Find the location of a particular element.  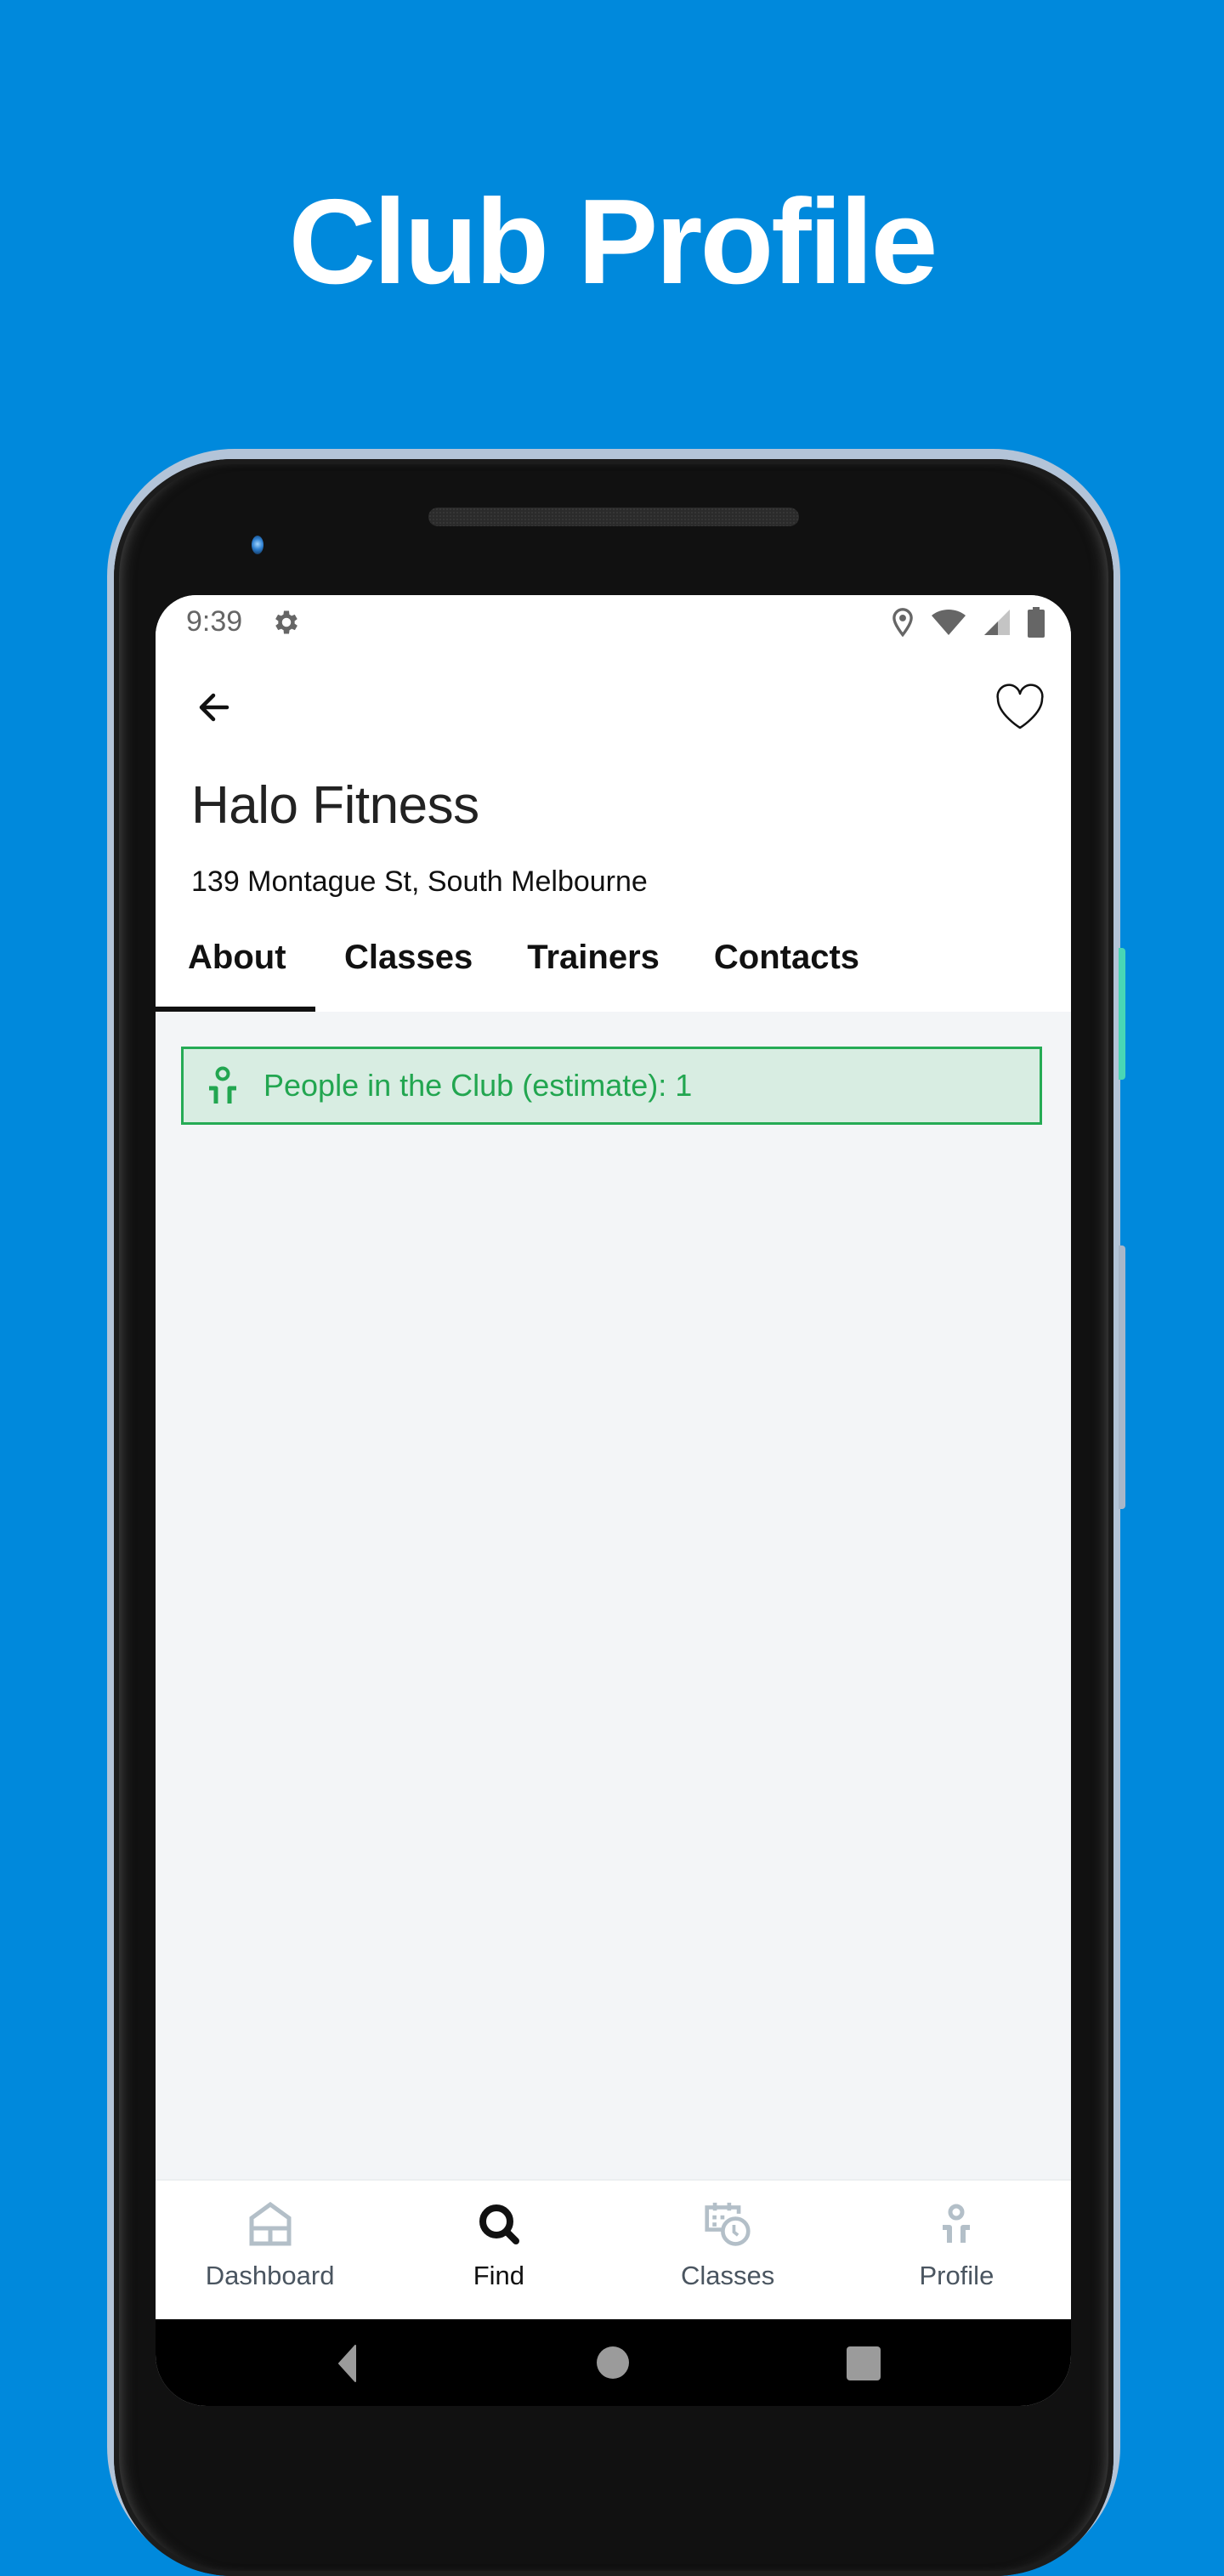

tab-label: About is located at coordinates (237, 958).